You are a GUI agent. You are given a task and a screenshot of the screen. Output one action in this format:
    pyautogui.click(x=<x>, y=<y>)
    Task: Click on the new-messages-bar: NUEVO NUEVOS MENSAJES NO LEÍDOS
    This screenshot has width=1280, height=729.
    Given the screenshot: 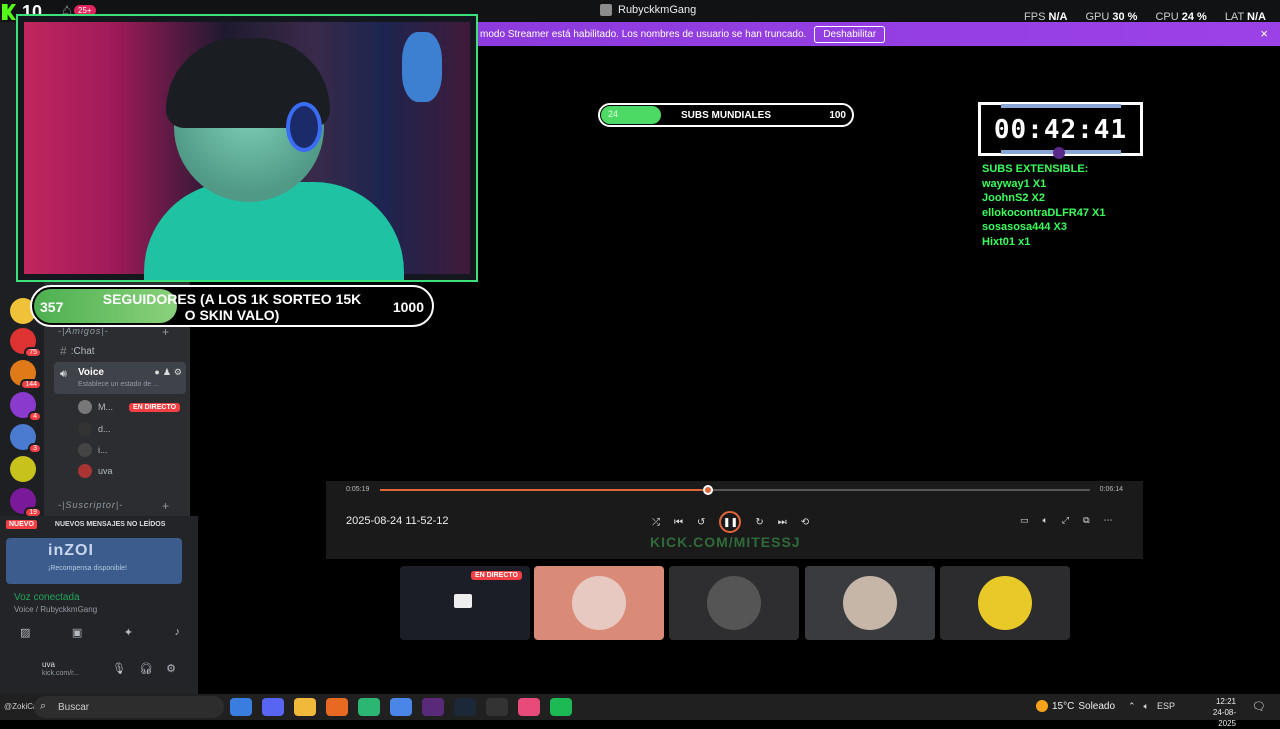 What is the action you would take?
    pyautogui.click(x=98, y=524)
    